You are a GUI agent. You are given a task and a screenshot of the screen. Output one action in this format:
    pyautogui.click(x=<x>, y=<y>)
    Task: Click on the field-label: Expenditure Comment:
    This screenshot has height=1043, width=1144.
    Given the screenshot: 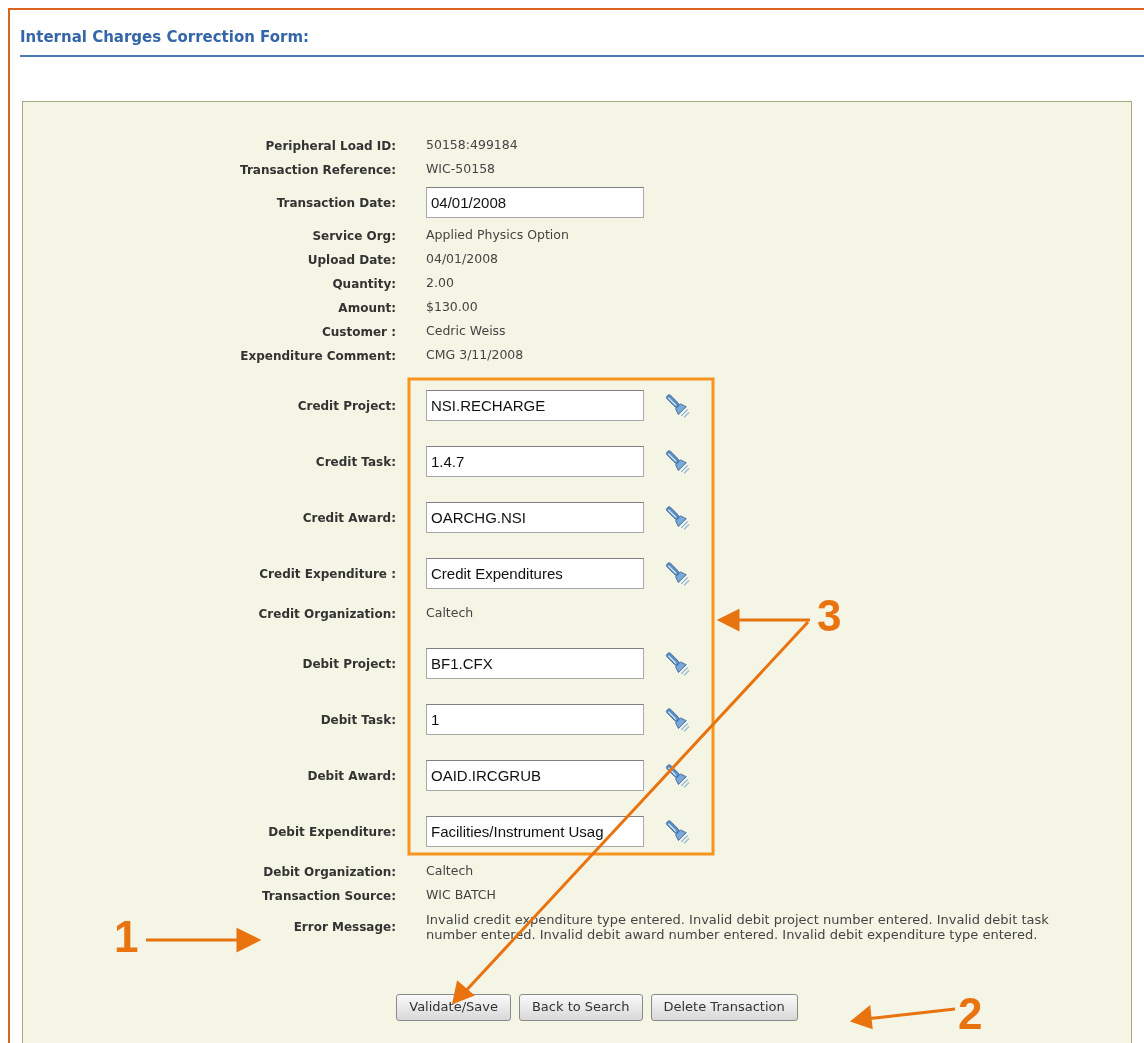 What is the action you would take?
    pyautogui.click(x=318, y=355)
    